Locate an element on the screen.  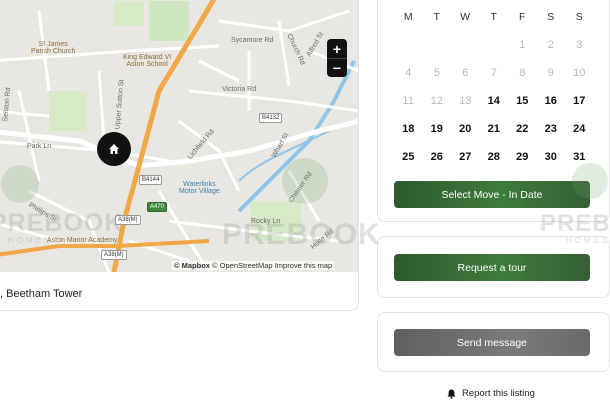
property-pin is located at coordinates (114, 149).